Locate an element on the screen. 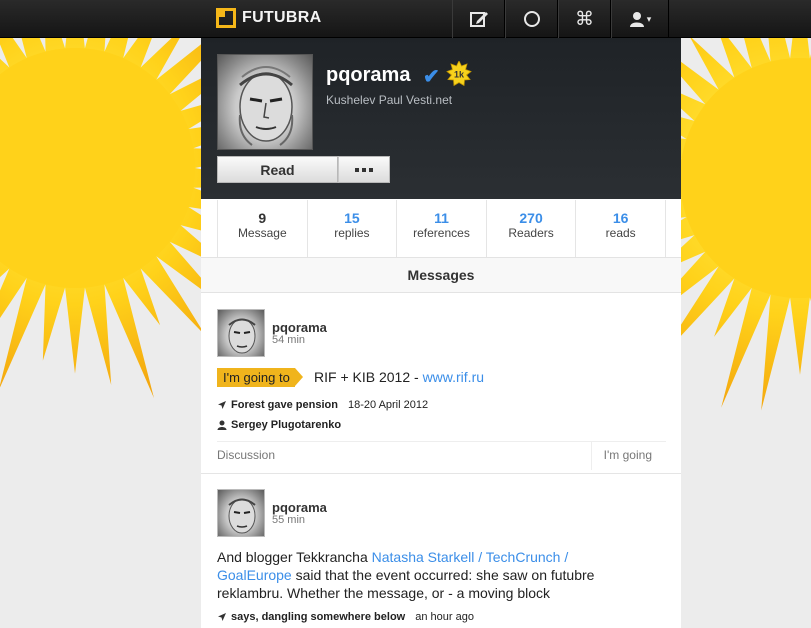  badge-text: 1k is located at coordinates (459, 75).